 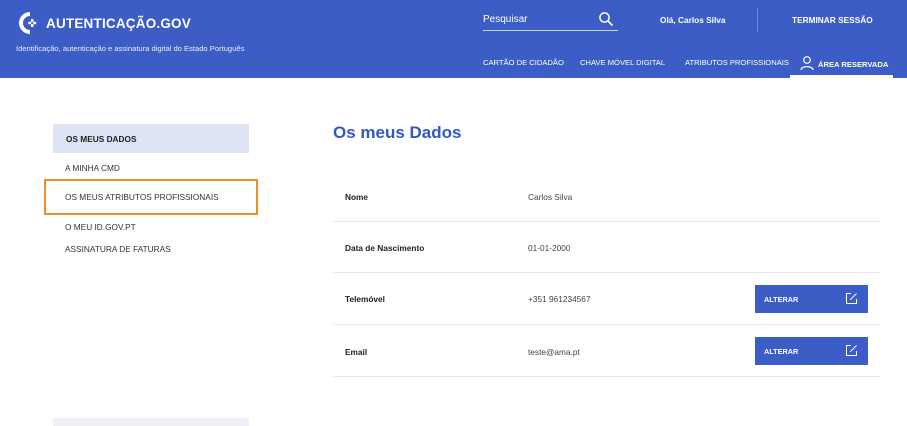 I want to click on nav-area-reservada: ÁREA RESERVADA, so click(x=841, y=65).